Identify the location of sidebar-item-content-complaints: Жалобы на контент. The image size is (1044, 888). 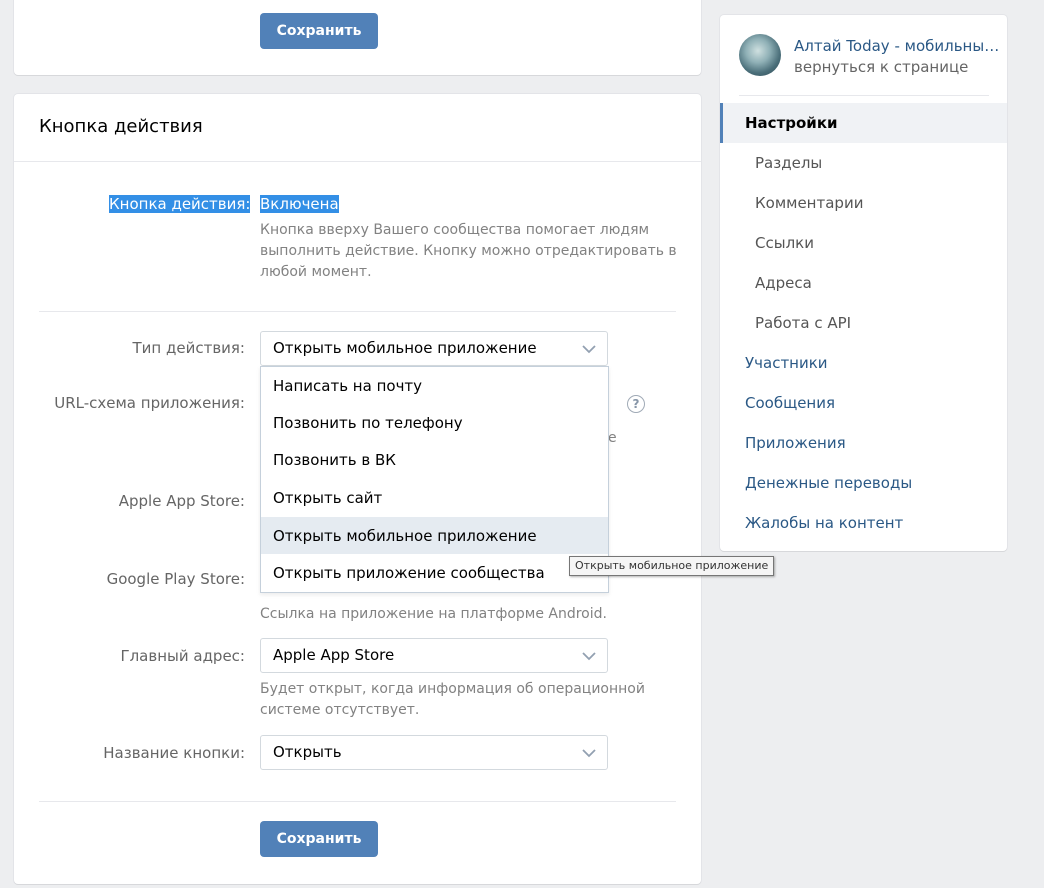
(863, 523).